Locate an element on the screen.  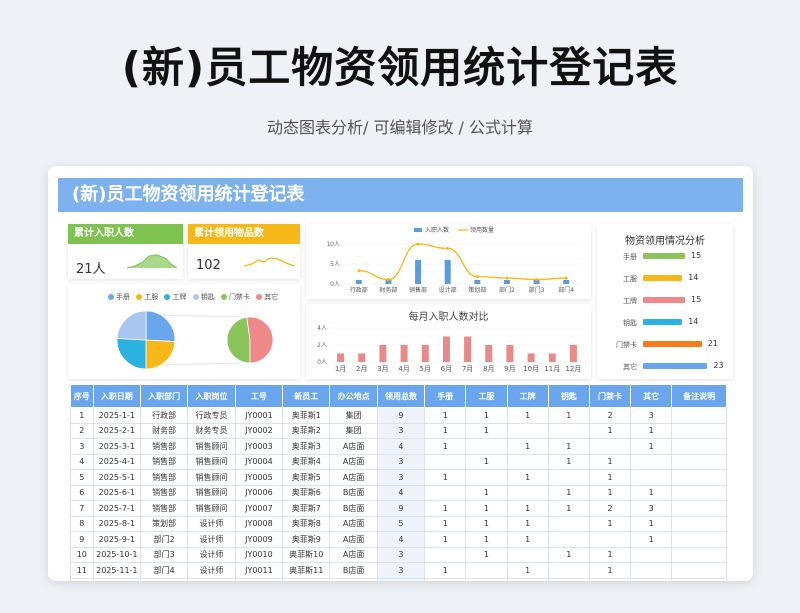
table-cell: JY0010 is located at coordinates (259, 554).